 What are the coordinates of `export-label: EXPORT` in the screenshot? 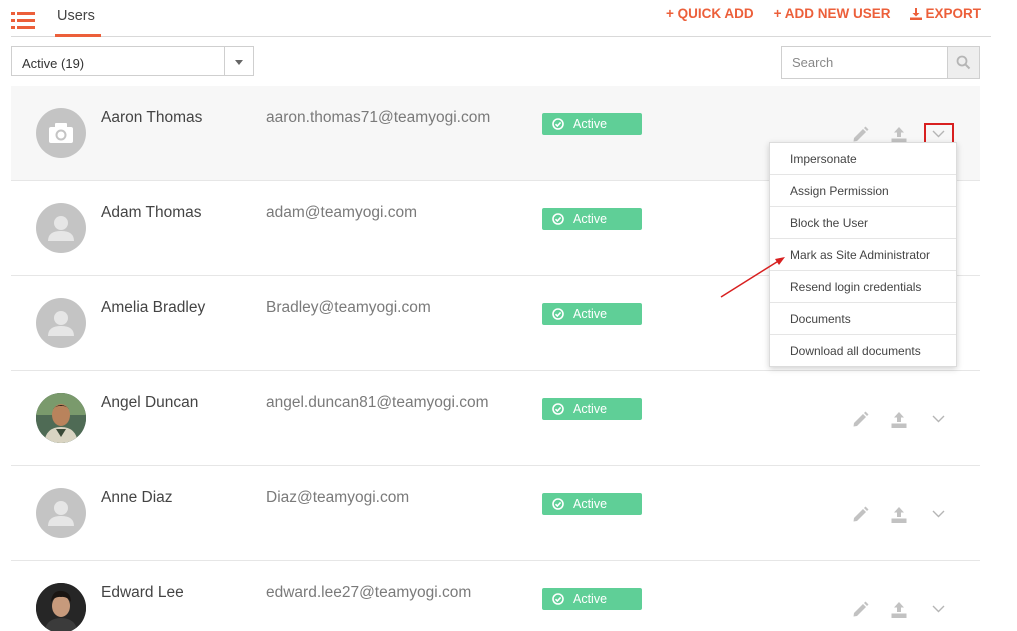 It's located at (953, 13).